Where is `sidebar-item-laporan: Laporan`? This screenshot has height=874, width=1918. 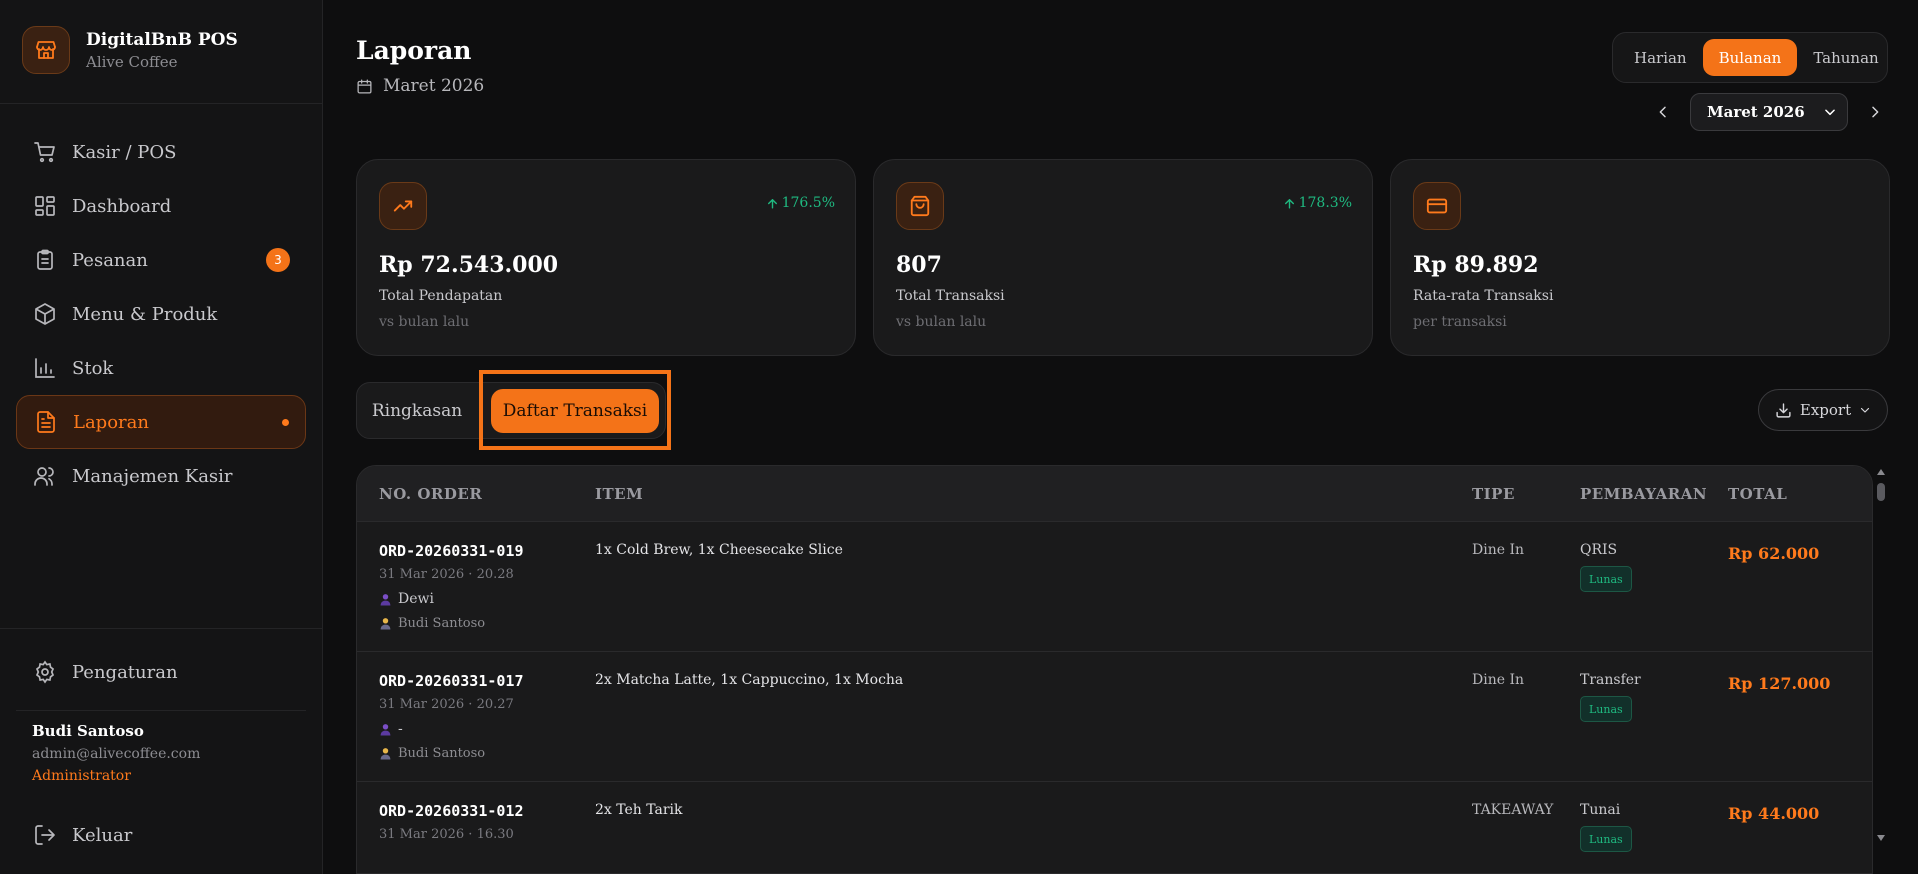 sidebar-item-laporan: Laporan is located at coordinates (161, 422).